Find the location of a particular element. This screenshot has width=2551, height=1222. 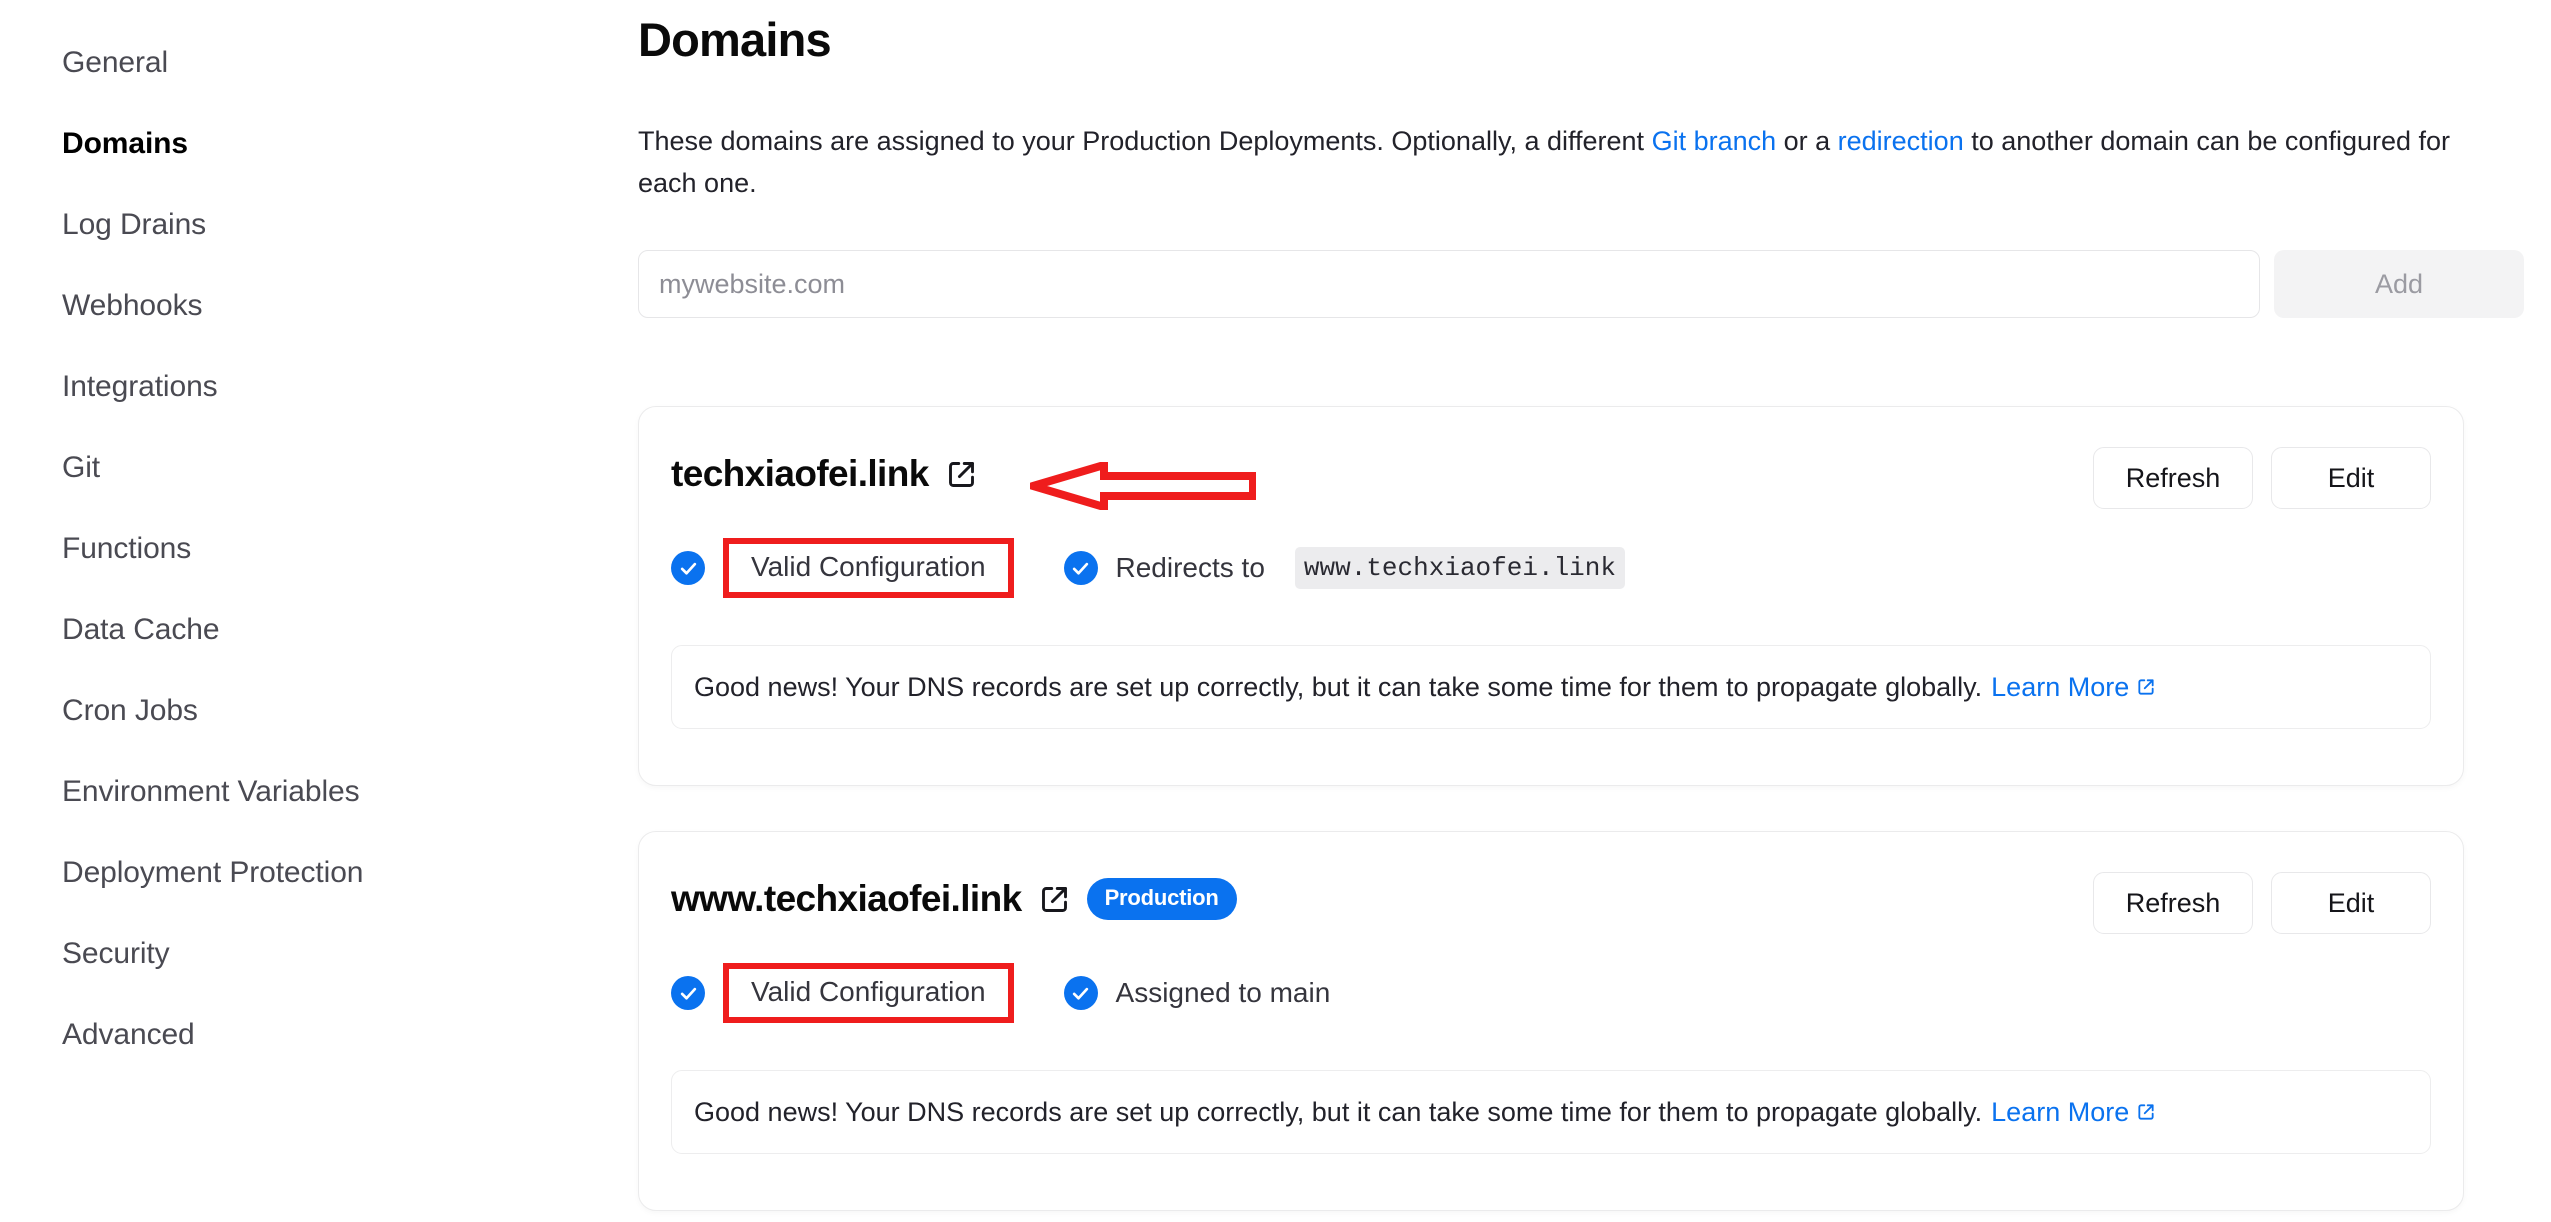

domain-card-header: www.techxiaofei.link Production is located at coordinates (954, 899).